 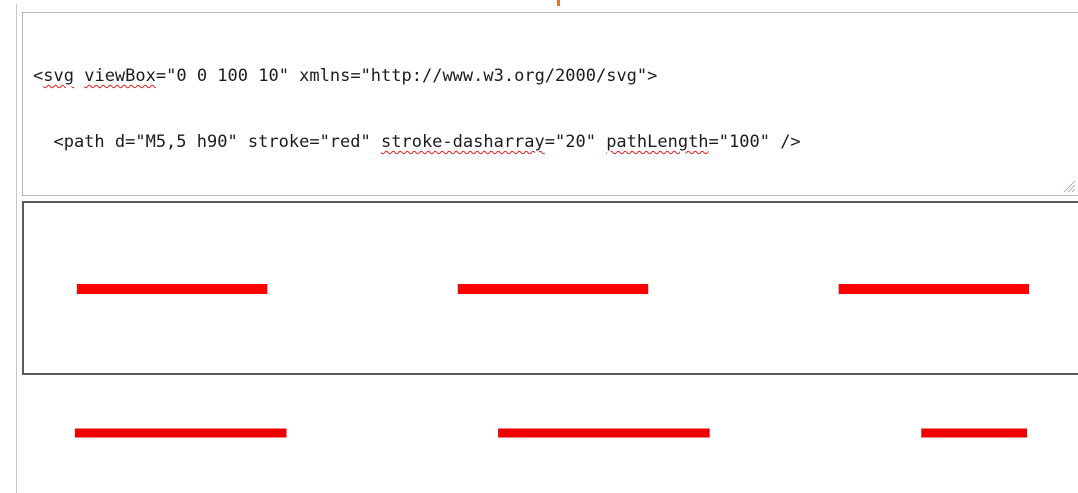 I want to click on code-token-misspelled: svg, so click(x=58, y=76).